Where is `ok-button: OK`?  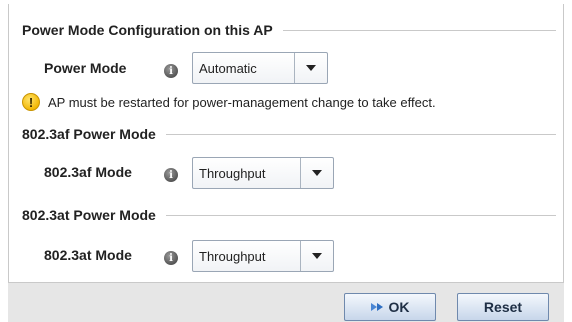 ok-button: OK is located at coordinates (390, 307).